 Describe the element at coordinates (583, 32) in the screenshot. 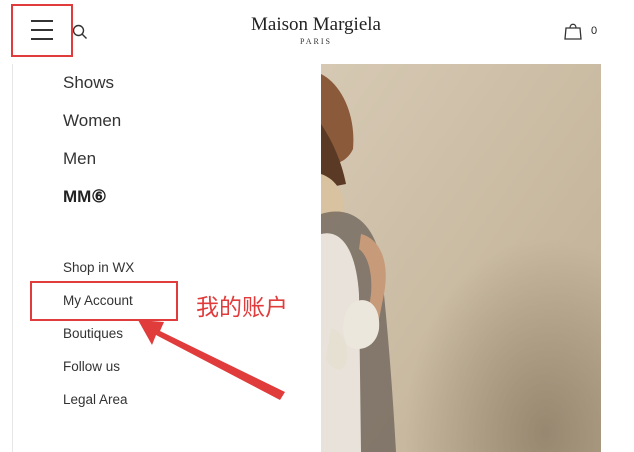

I see `cart-button: 0` at that location.